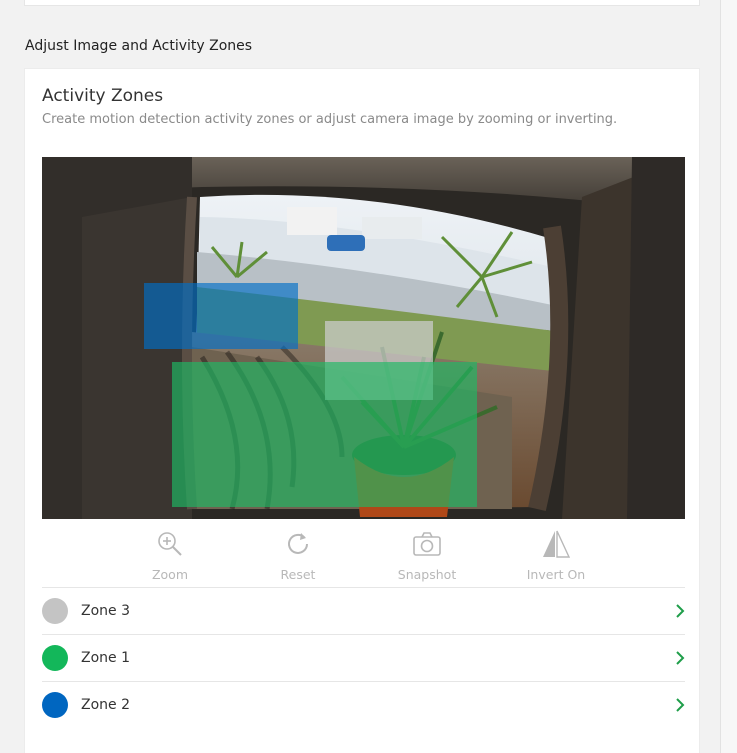 This screenshot has height=753, width=737. Describe the element at coordinates (298, 555) in the screenshot. I see `reset-button: Reset` at that location.